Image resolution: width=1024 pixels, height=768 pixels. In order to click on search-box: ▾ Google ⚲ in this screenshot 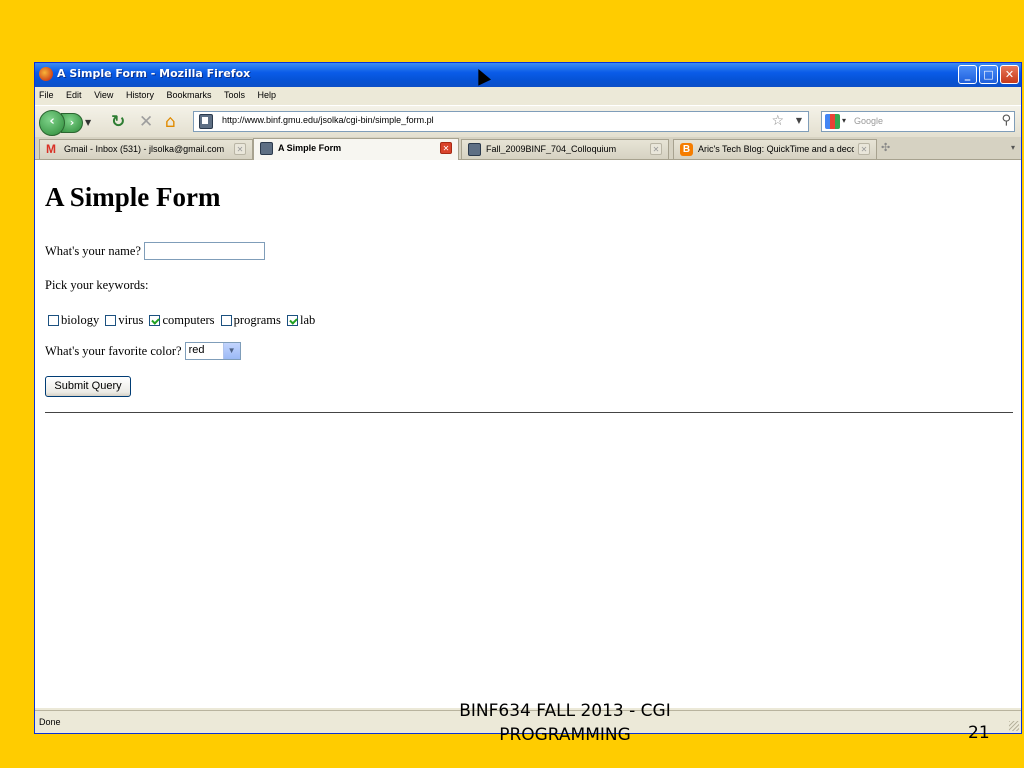, I will do `click(918, 121)`.